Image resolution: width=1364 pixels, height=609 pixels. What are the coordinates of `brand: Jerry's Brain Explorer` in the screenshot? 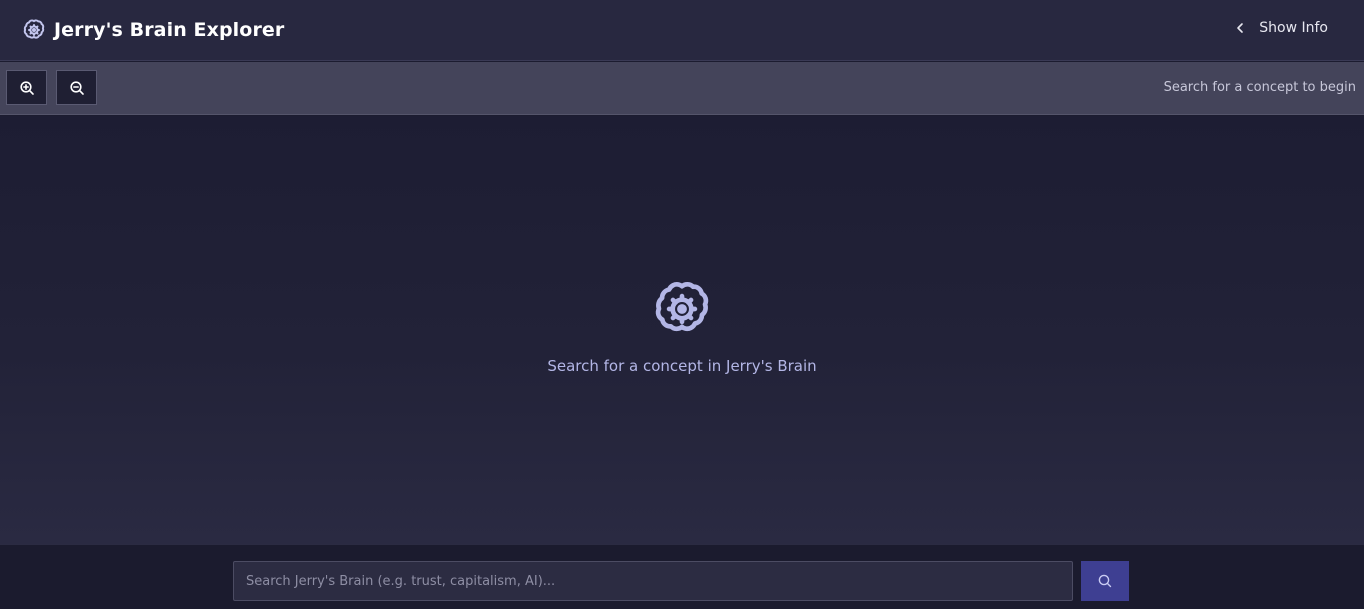 It's located at (153, 30).